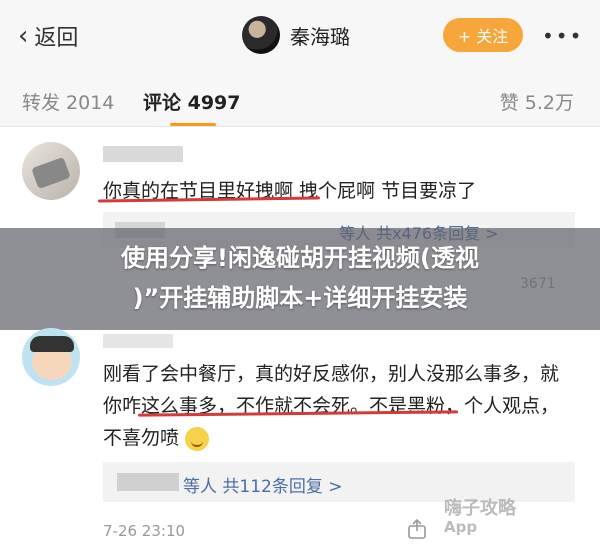 This screenshot has height=559, width=600. What do you see at coordinates (461, 527) in the screenshot?
I see `watermark-line-2: App` at bounding box center [461, 527].